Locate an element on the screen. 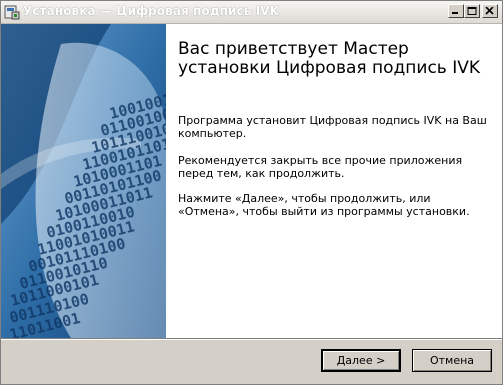 The height and width of the screenshot is (385, 503). close-icon is located at coordinates (489, 11).